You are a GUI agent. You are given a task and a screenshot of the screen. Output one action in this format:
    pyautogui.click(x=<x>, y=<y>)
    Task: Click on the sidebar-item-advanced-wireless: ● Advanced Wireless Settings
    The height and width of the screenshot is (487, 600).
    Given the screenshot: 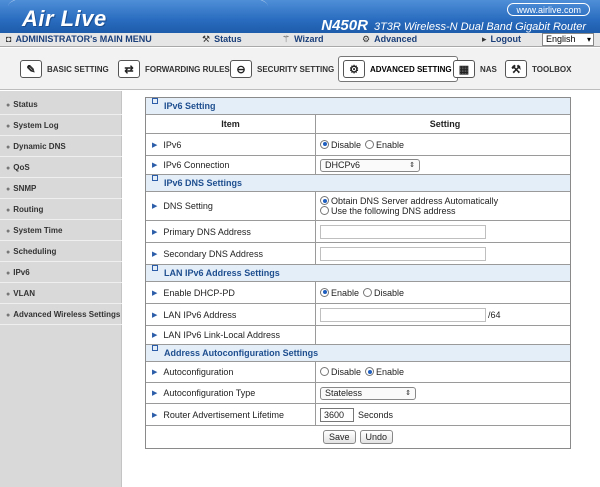 What is the action you would take?
    pyautogui.click(x=61, y=315)
    